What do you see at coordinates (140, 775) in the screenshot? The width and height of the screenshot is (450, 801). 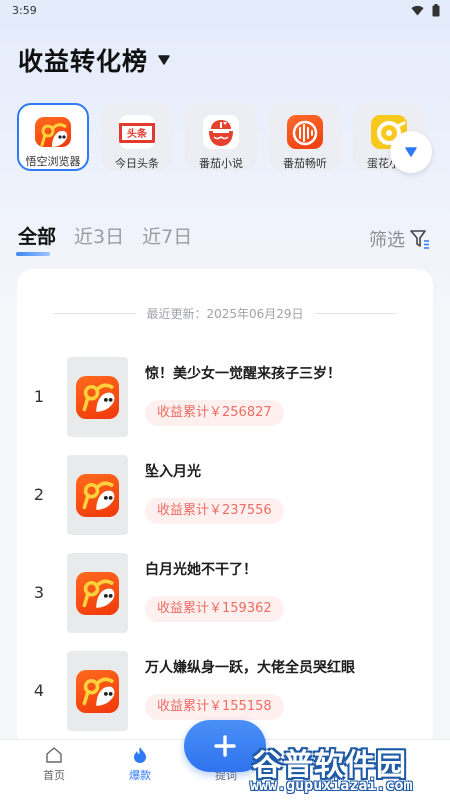 I see `nav-label: 爆款` at bounding box center [140, 775].